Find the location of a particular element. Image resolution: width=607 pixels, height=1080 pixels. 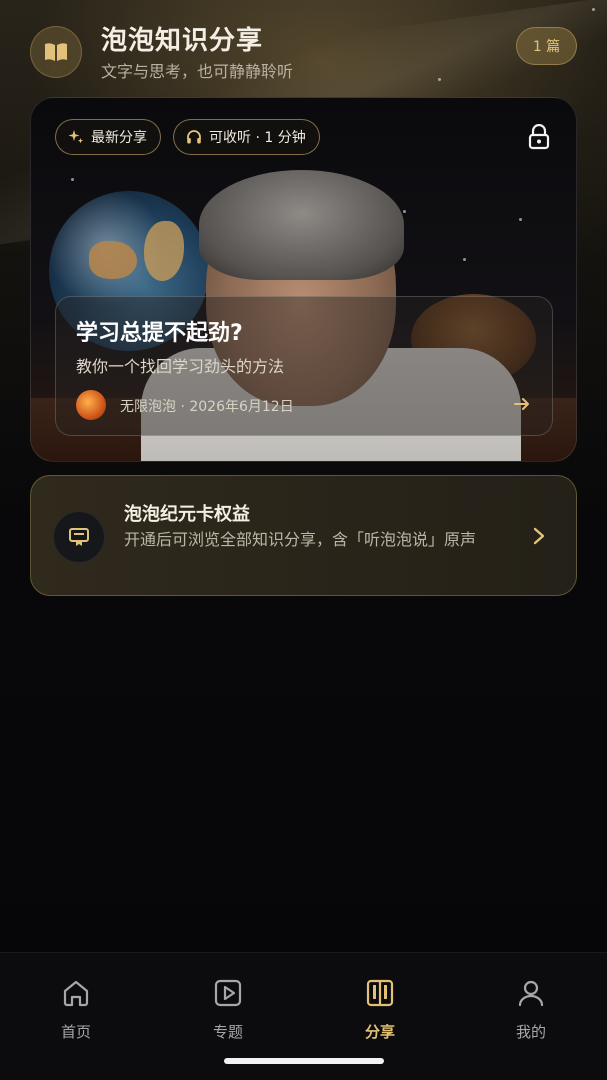

audio-duration-chip: 可收听 · 1 分钟 is located at coordinates (246, 137).